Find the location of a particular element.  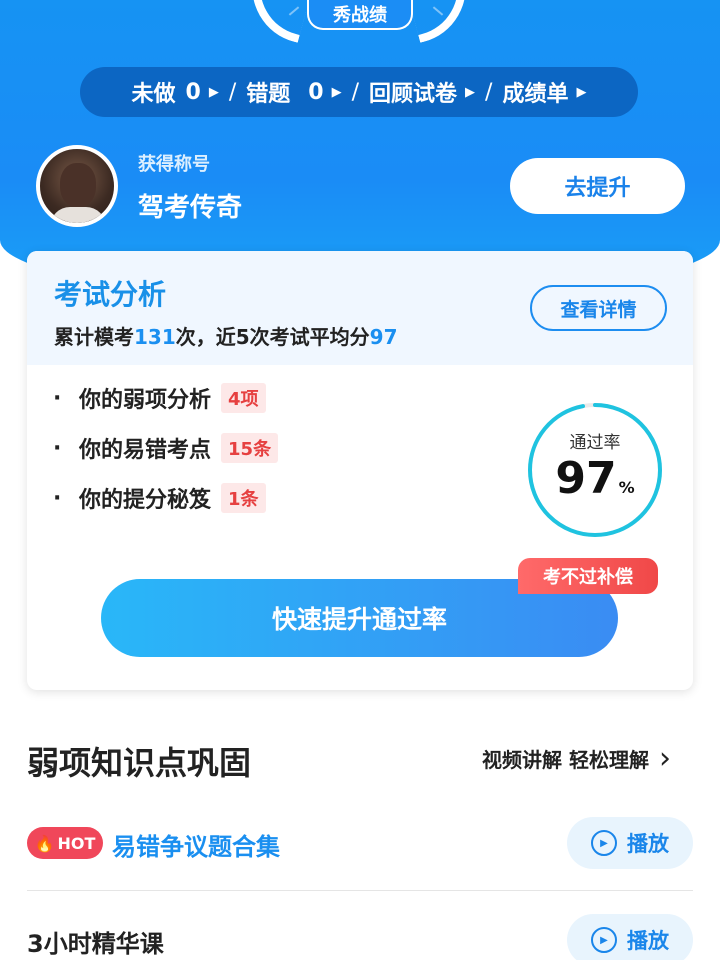

exam-count: 131 is located at coordinates (155, 337).